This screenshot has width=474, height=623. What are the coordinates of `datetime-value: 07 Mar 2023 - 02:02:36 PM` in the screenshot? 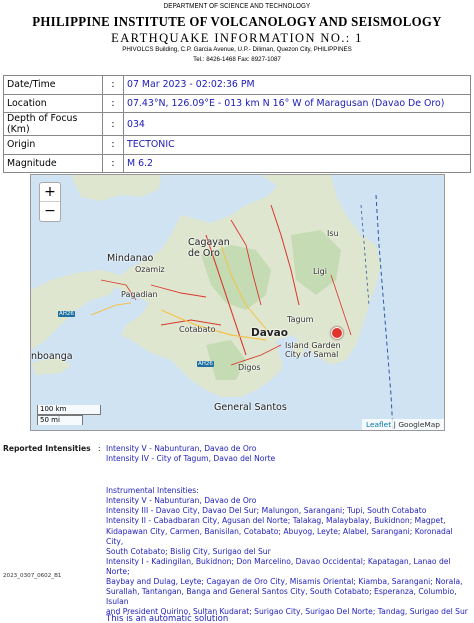 It's located at (297, 85).